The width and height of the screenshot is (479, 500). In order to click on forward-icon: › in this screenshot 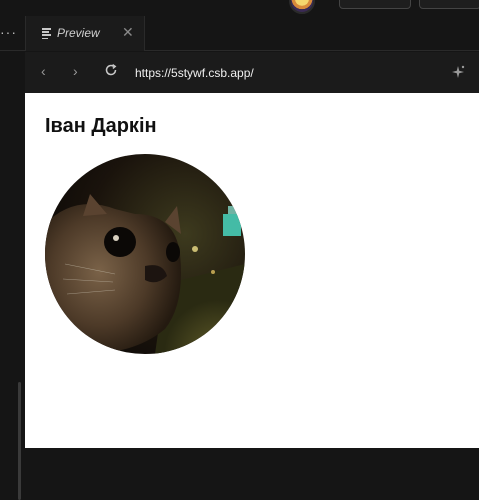, I will do `click(75, 71)`.